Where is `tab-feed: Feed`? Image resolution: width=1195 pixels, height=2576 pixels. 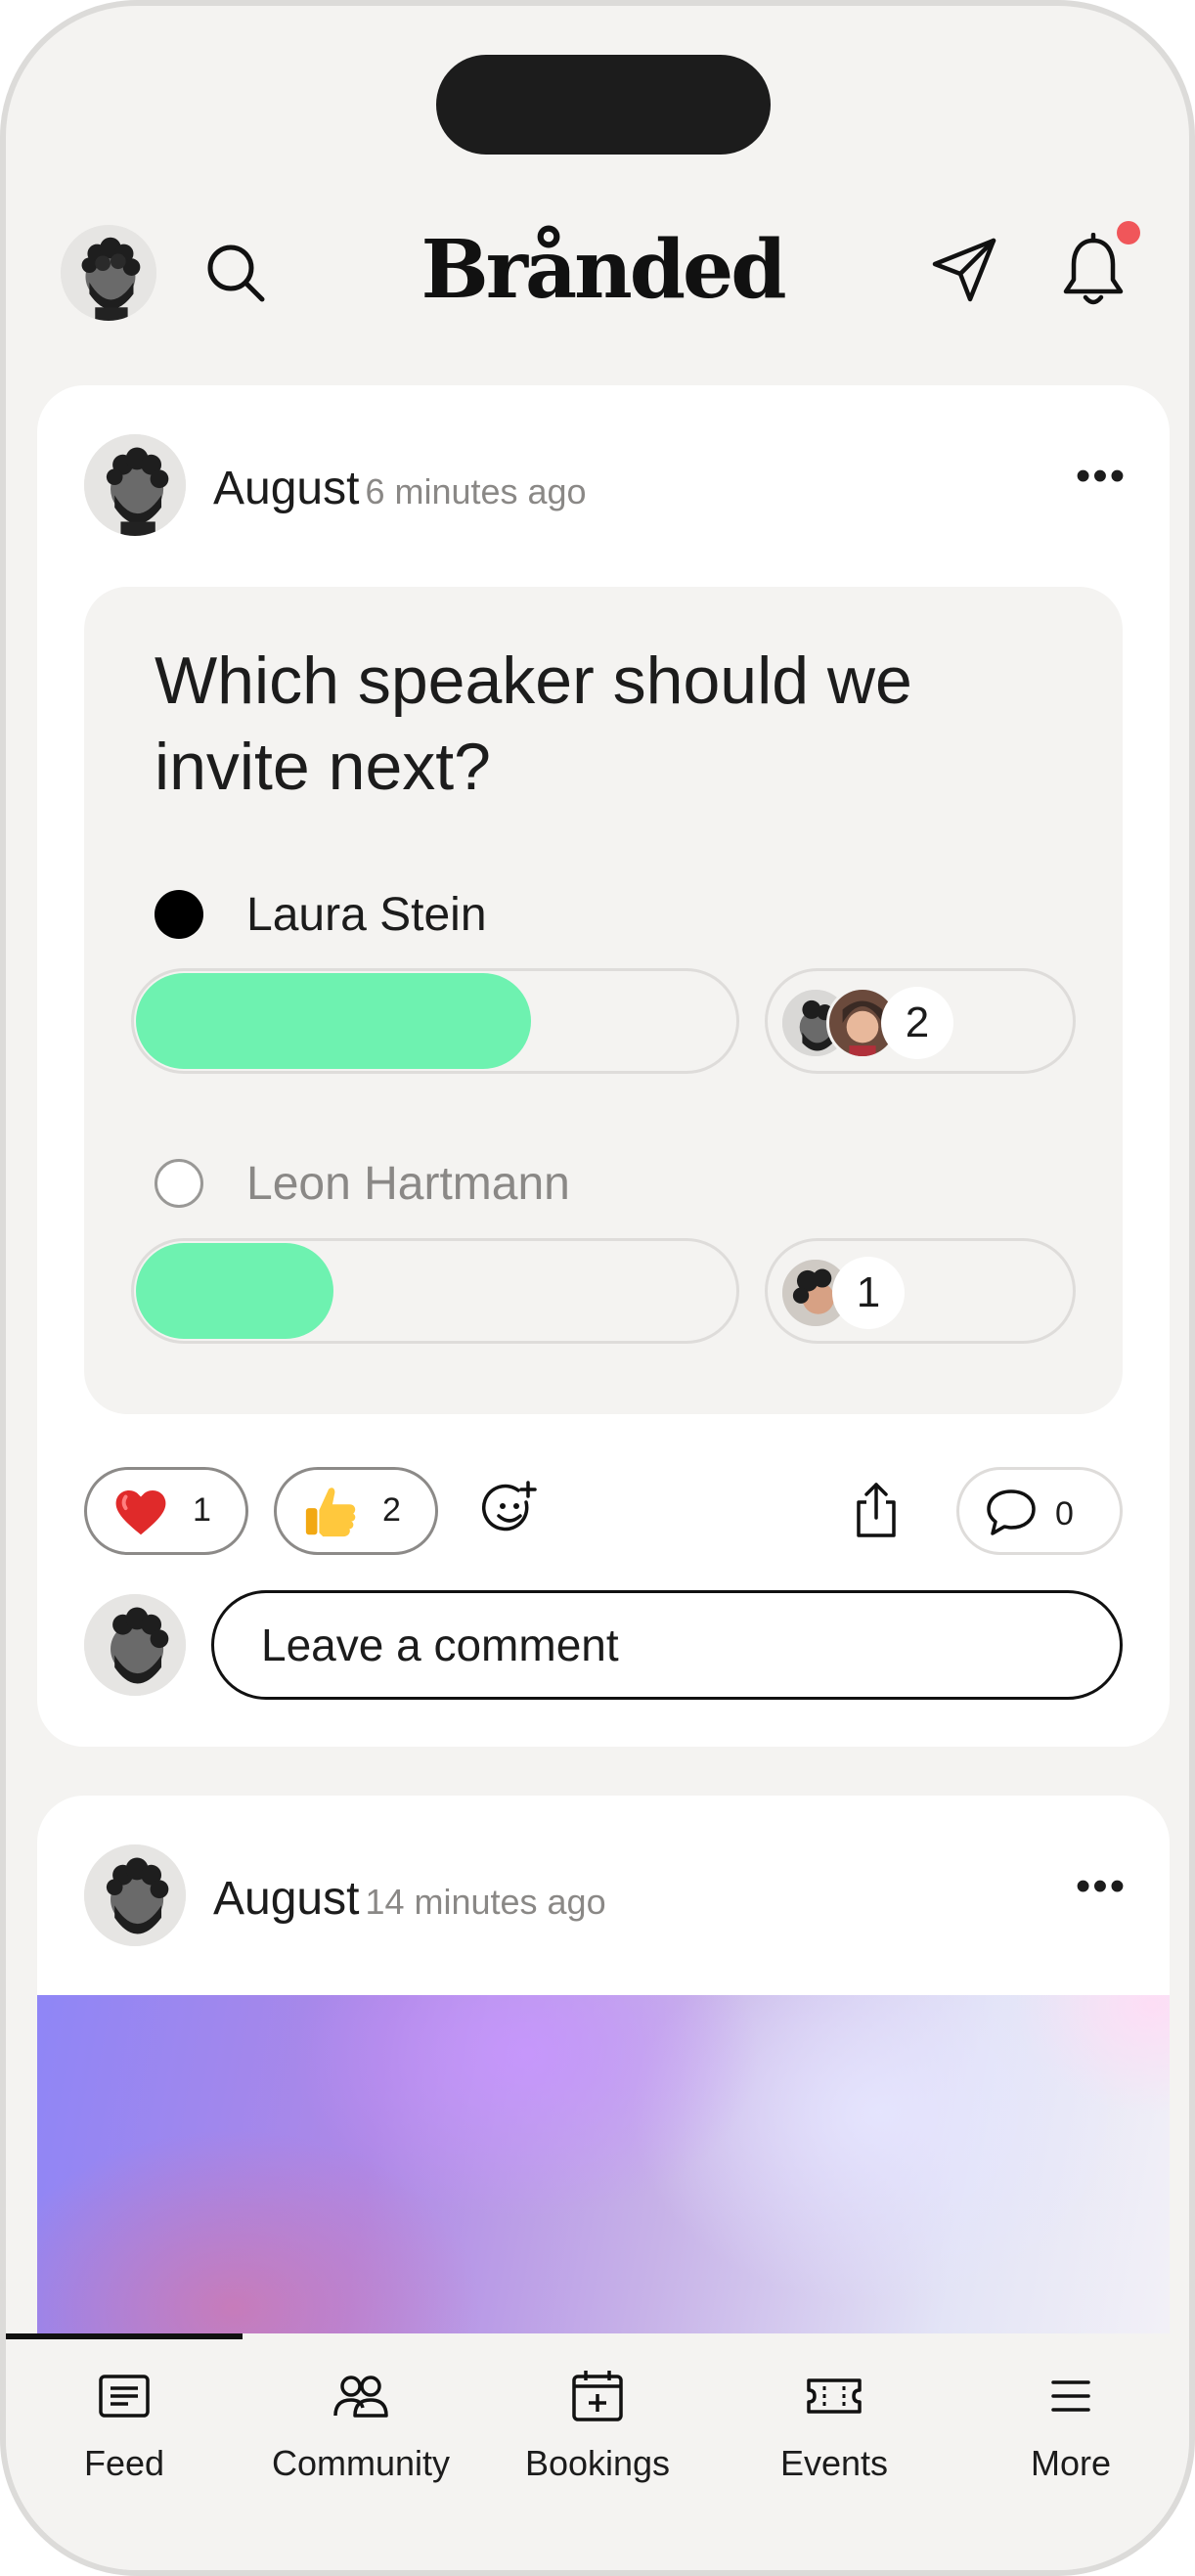
tab-feed: Feed is located at coordinates (124, 2427).